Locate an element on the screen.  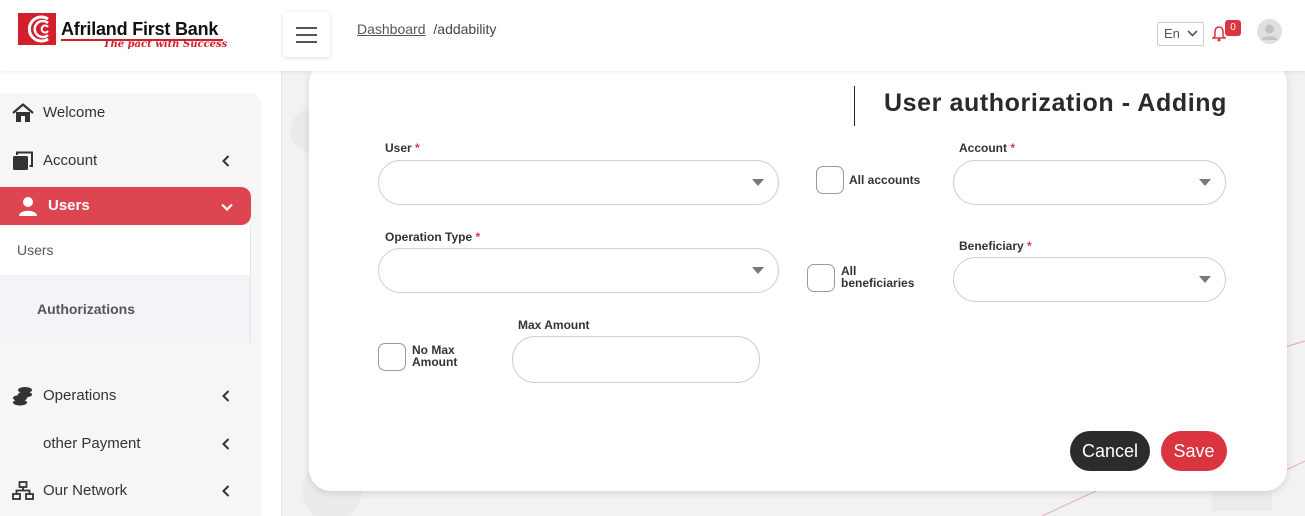
max-amount-input is located at coordinates (636, 359).